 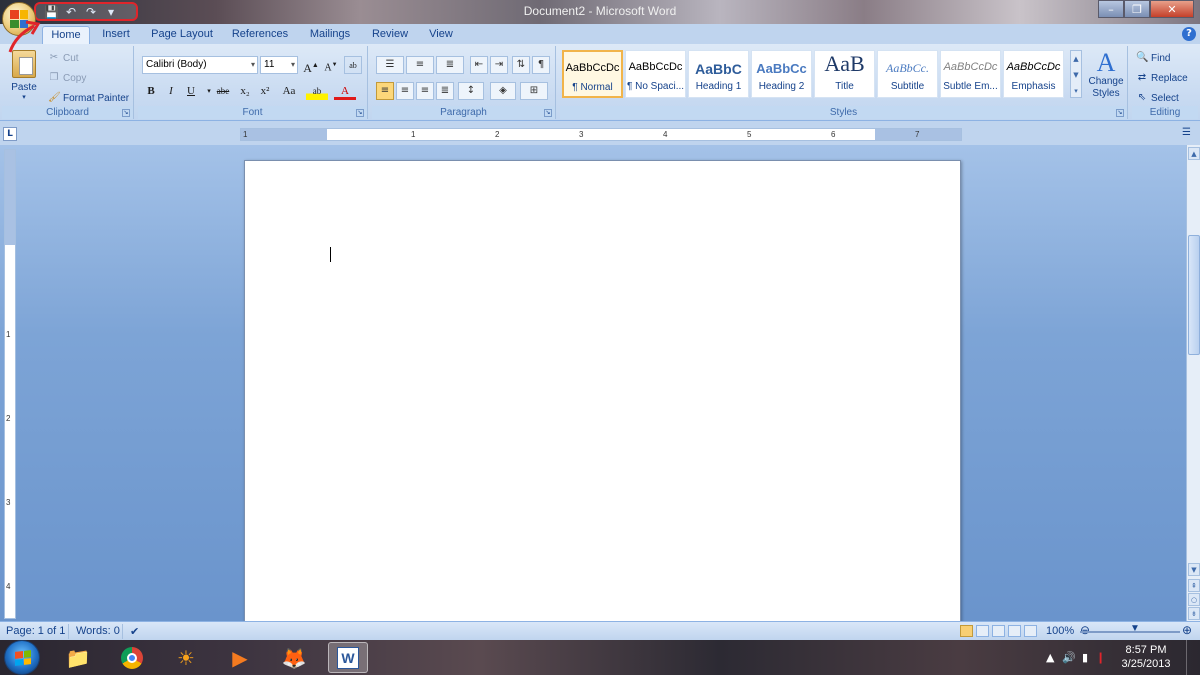 What do you see at coordinates (111, 12) in the screenshot?
I see `customize-dropdown-icon: ▾` at bounding box center [111, 12].